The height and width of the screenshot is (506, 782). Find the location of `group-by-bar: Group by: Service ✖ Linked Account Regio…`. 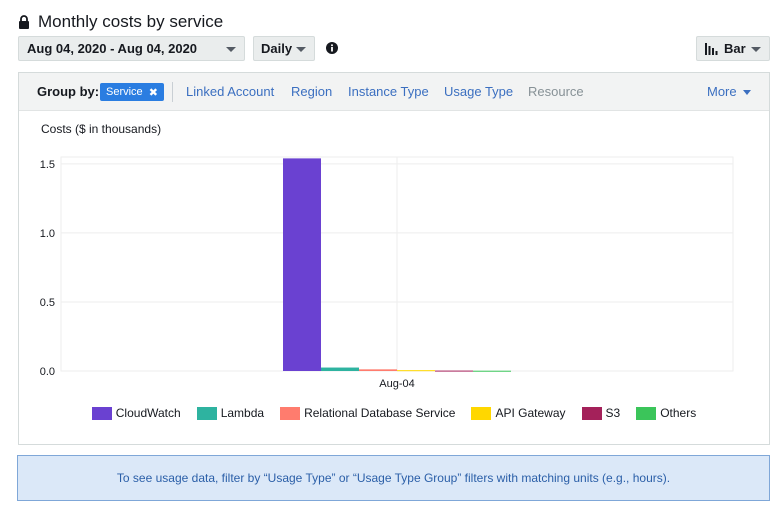

group-by-bar: Group by: Service ✖ Linked Account Regio… is located at coordinates (394, 92).